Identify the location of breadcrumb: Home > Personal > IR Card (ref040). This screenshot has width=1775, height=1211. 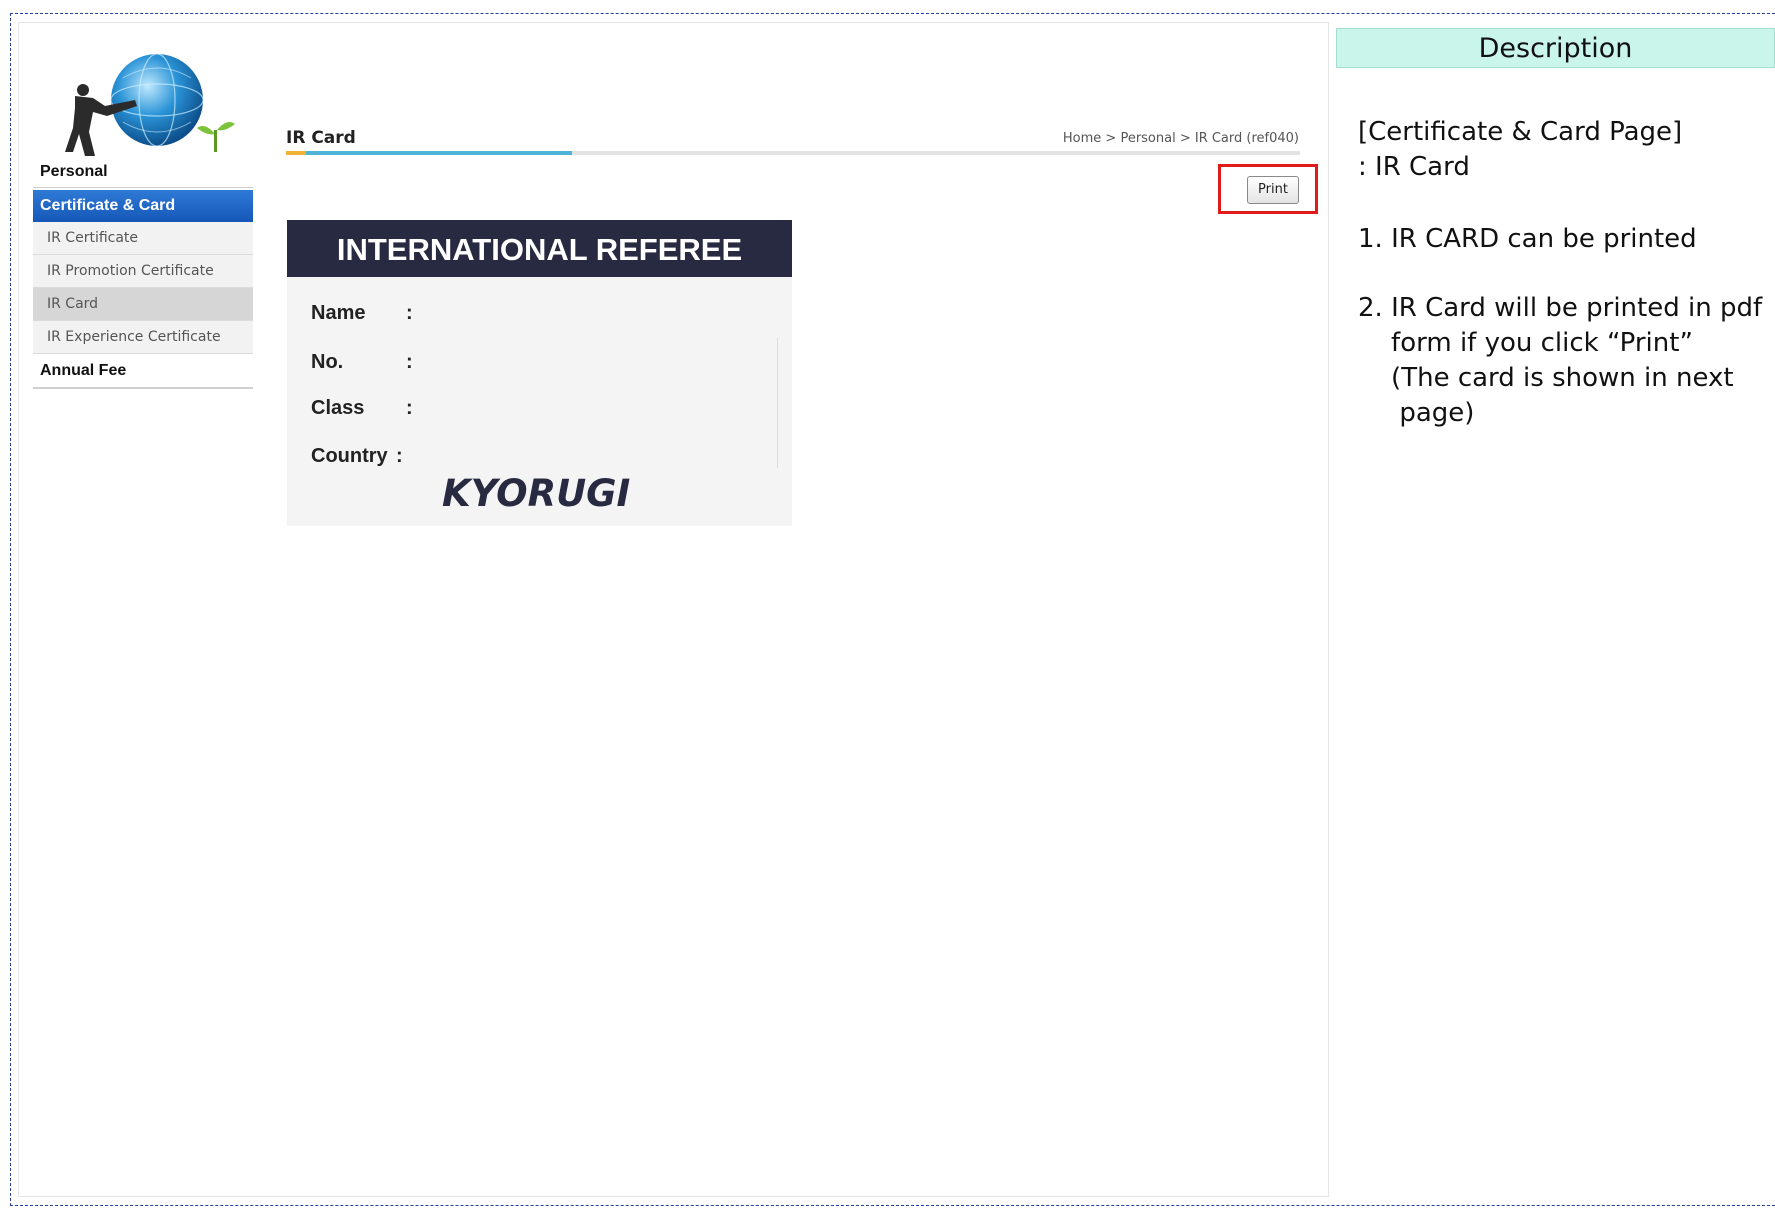
(1180, 138).